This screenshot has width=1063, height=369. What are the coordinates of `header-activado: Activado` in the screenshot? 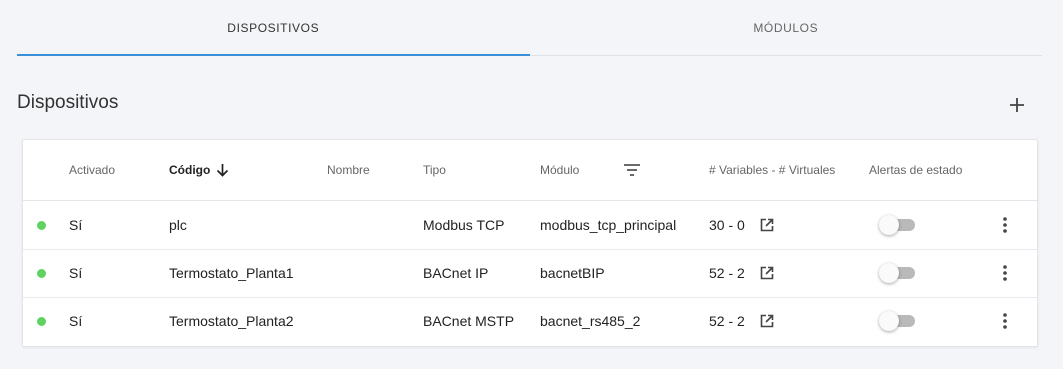 It's located at (92, 170).